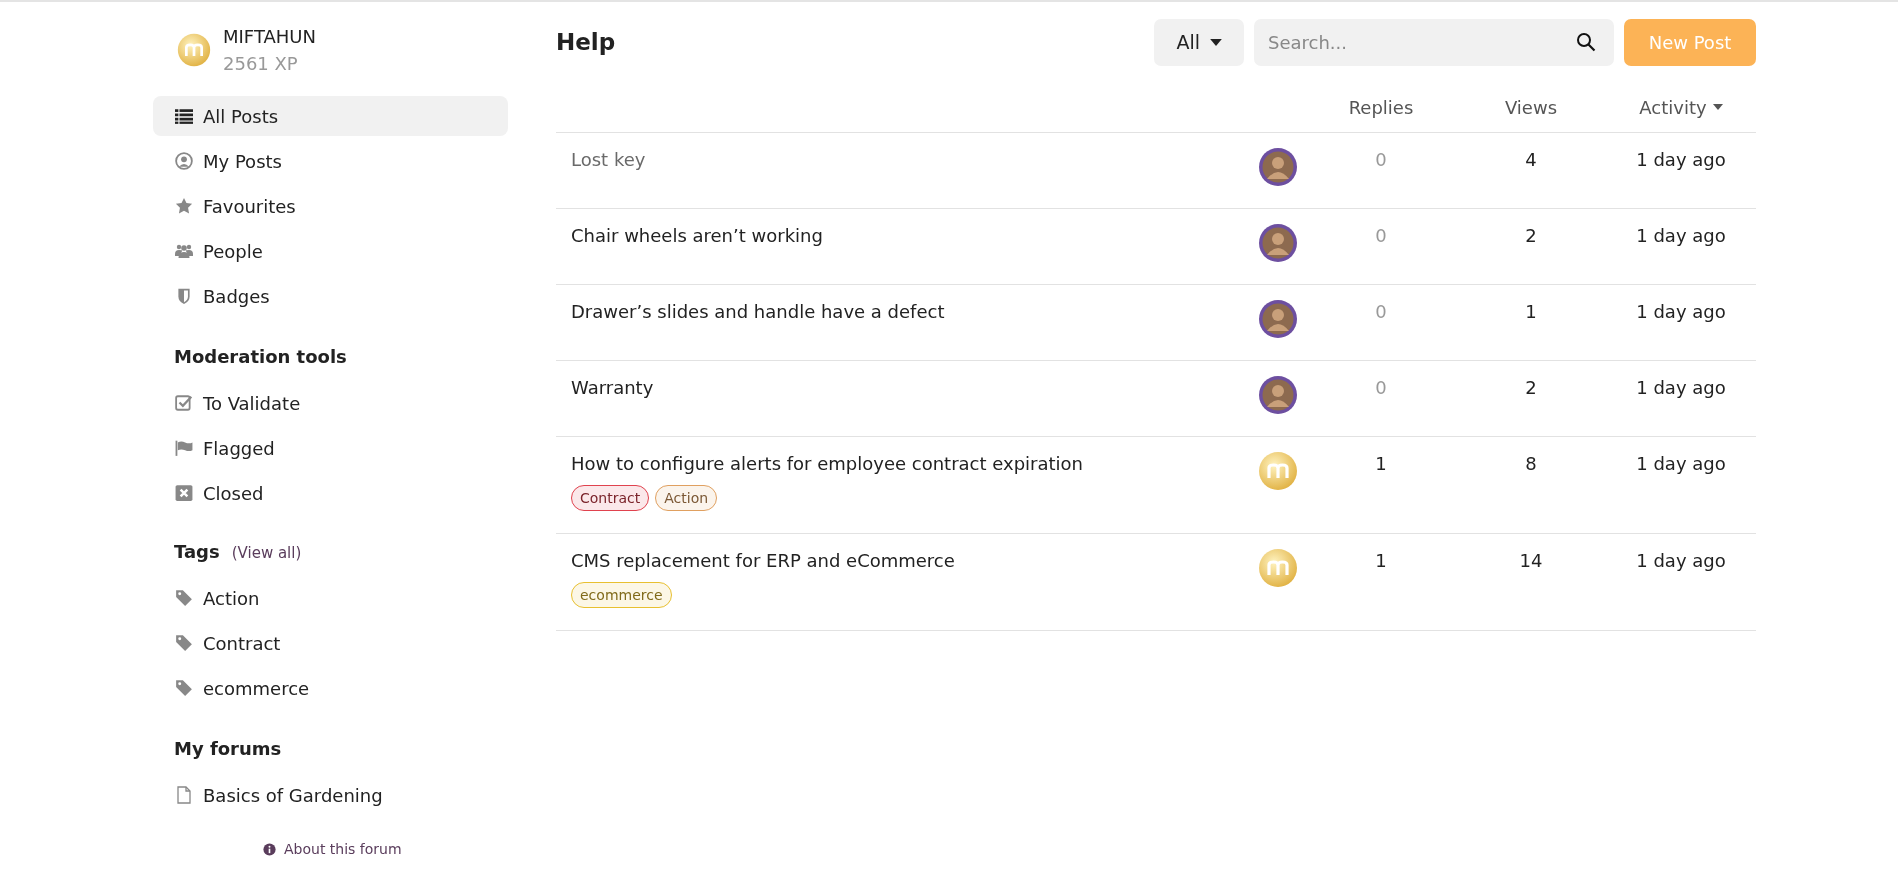  I want to click on column-header: Activity, so click(1681, 107).